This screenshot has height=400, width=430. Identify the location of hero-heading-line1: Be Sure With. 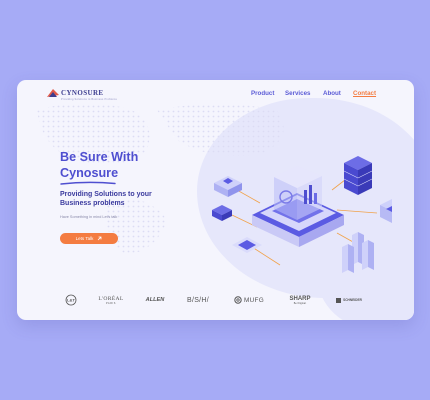
(99, 157).